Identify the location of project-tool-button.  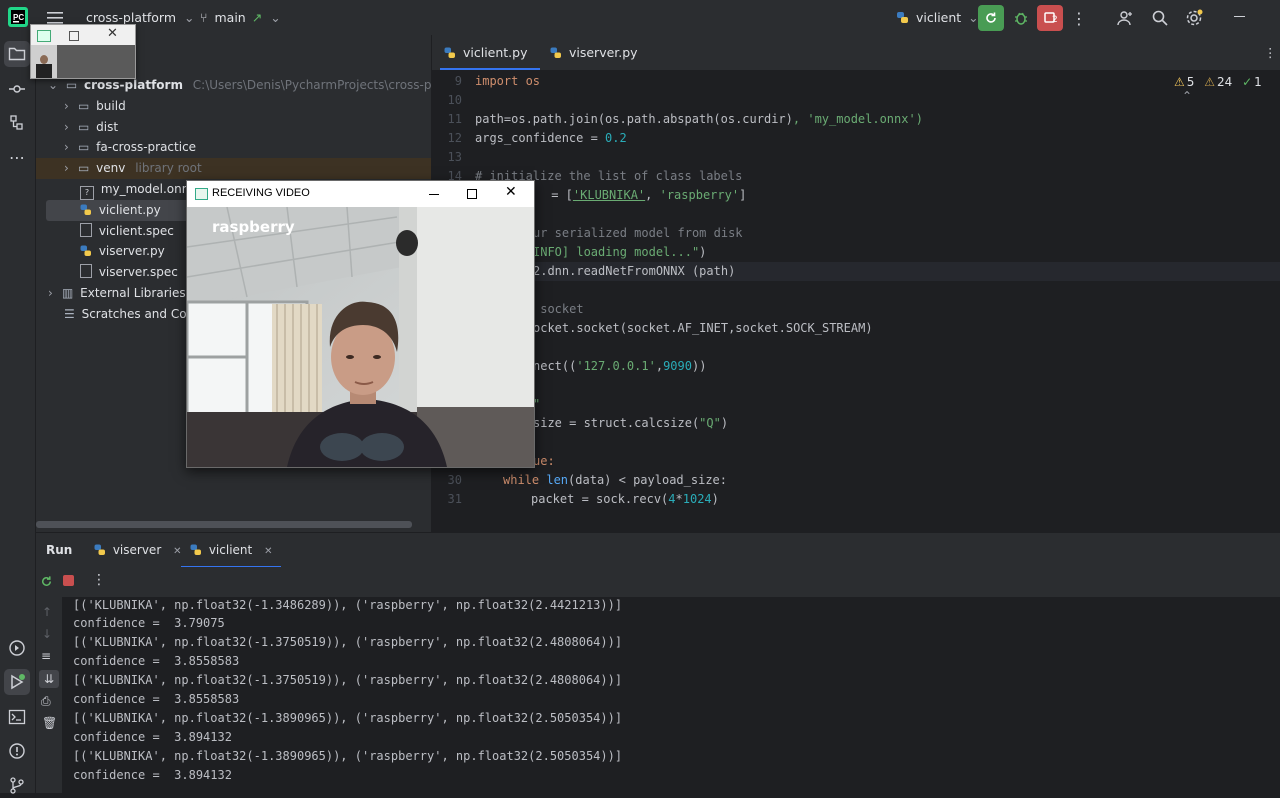
(17, 54).